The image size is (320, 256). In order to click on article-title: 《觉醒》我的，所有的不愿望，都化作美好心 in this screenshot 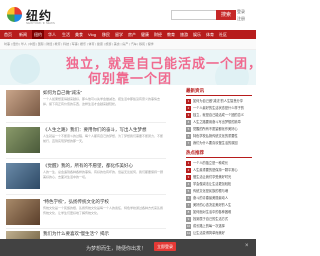, I will do `click(88, 166)`.